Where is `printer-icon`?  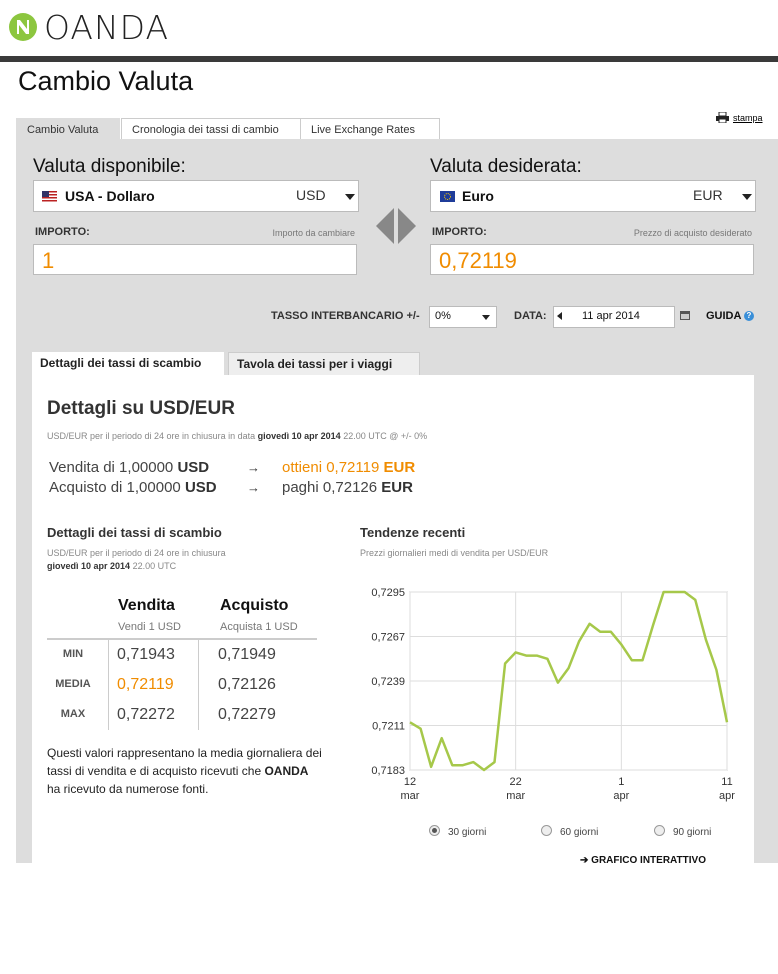
printer-icon is located at coordinates (722, 117).